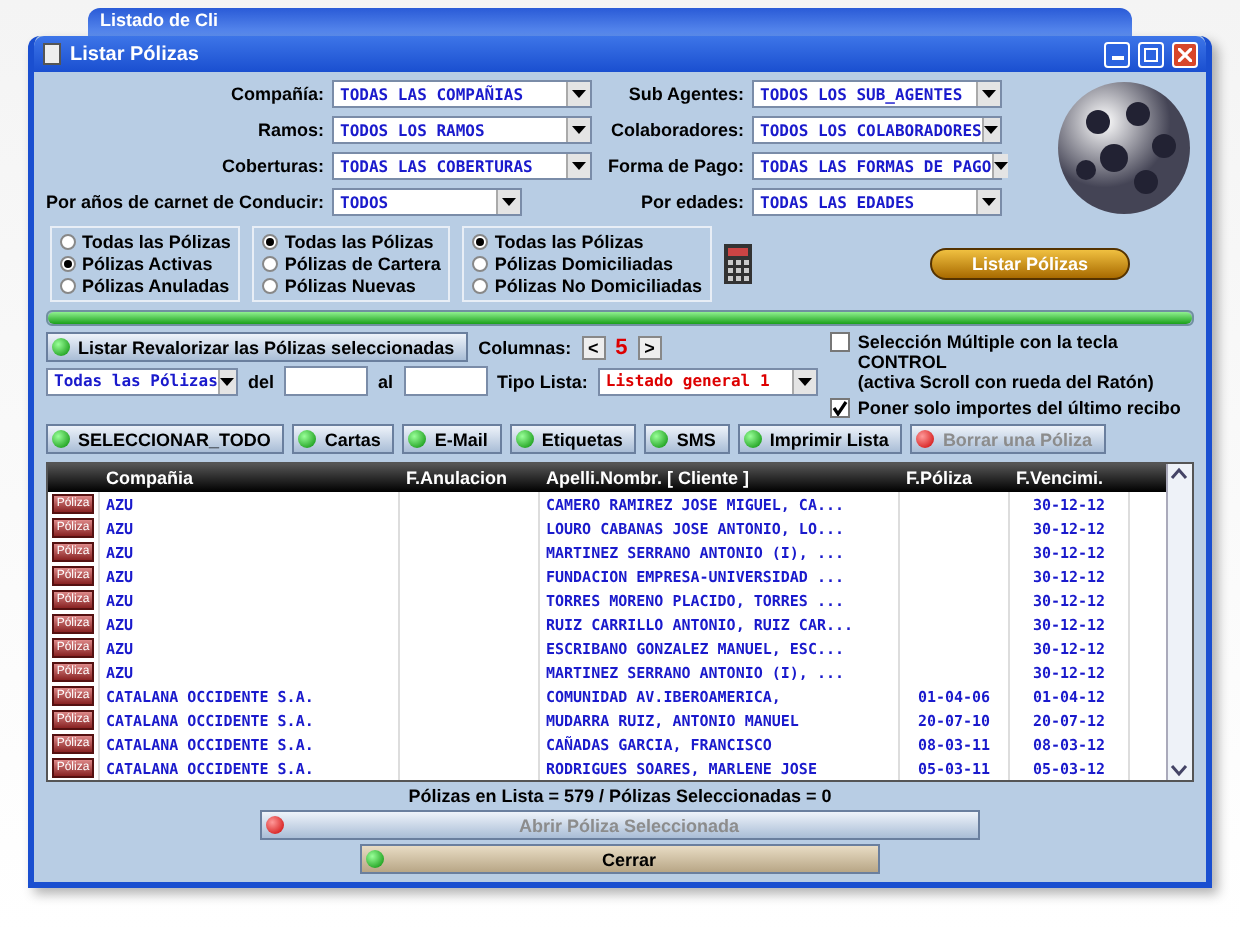 The height and width of the screenshot is (930, 1240). Describe the element at coordinates (877, 94) in the screenshot. I see `filter-dropdown: TODOS LOS SUB_AGENTES` at that location.